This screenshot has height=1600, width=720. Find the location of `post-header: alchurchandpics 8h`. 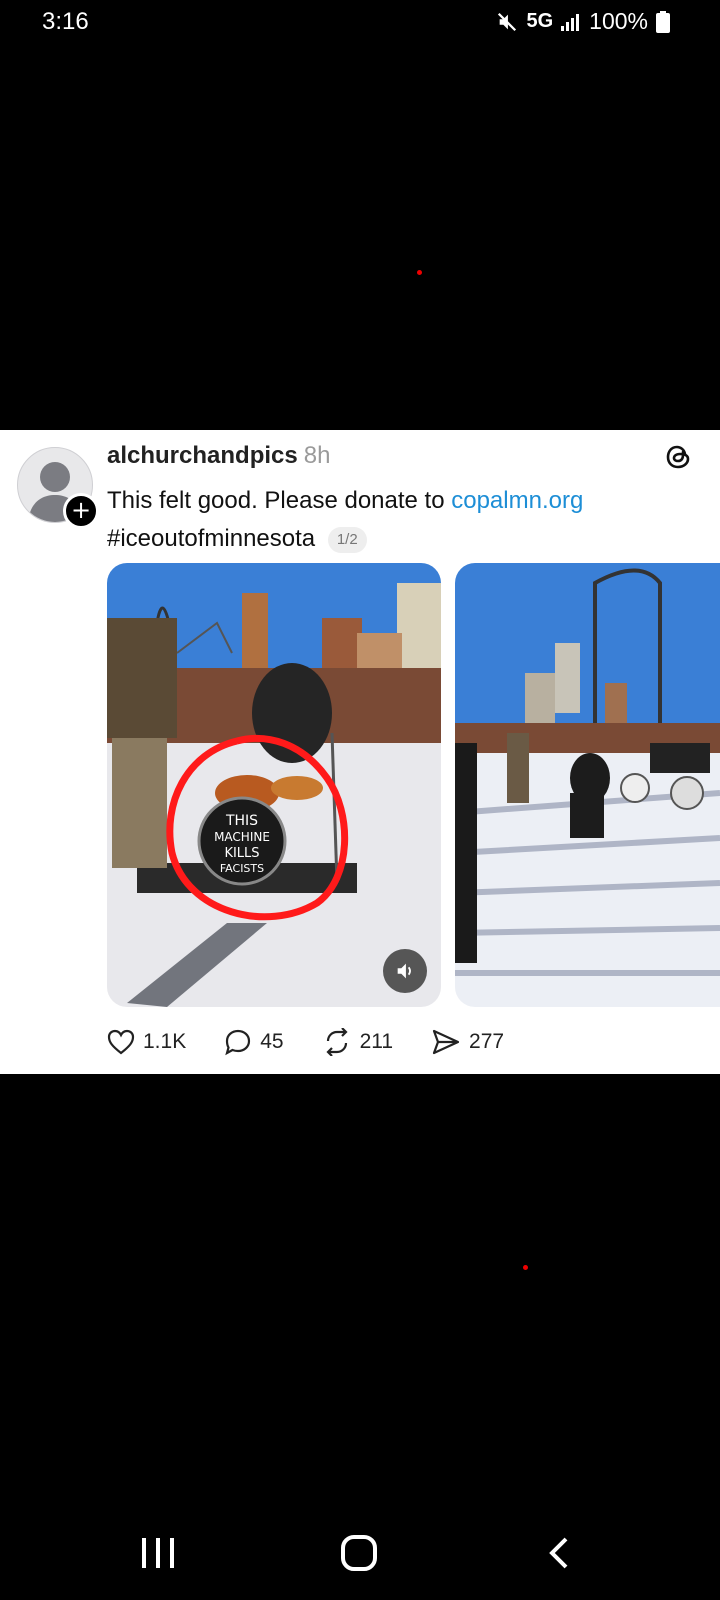

post-header: alchurchandpics 8h is located at coordinates (218, 456).